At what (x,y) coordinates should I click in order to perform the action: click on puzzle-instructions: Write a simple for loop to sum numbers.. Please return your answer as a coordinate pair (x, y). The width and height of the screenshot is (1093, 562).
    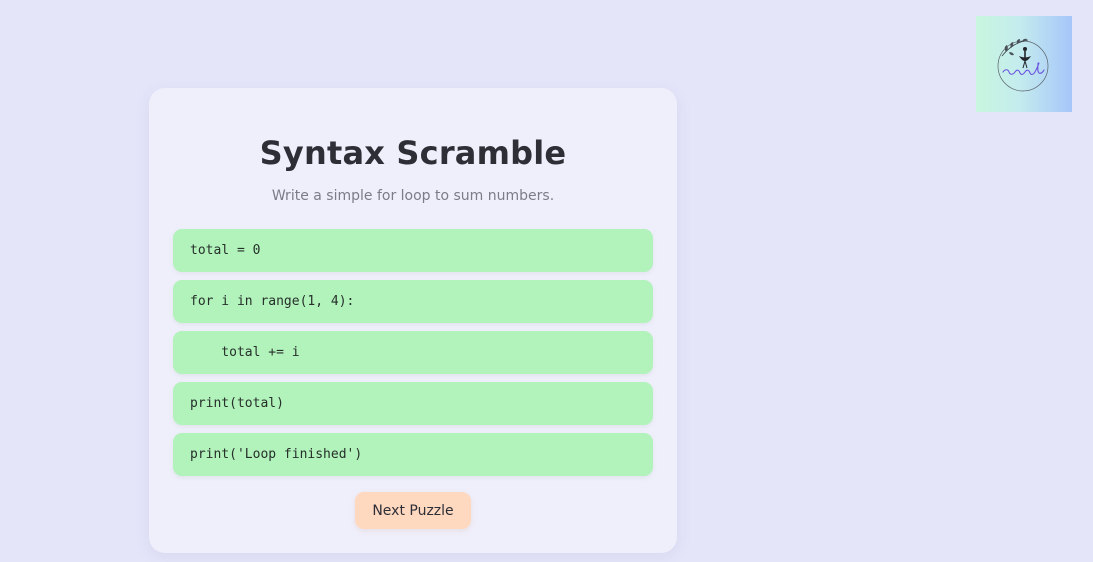
    Looking at the image, I should click on (413, 196).